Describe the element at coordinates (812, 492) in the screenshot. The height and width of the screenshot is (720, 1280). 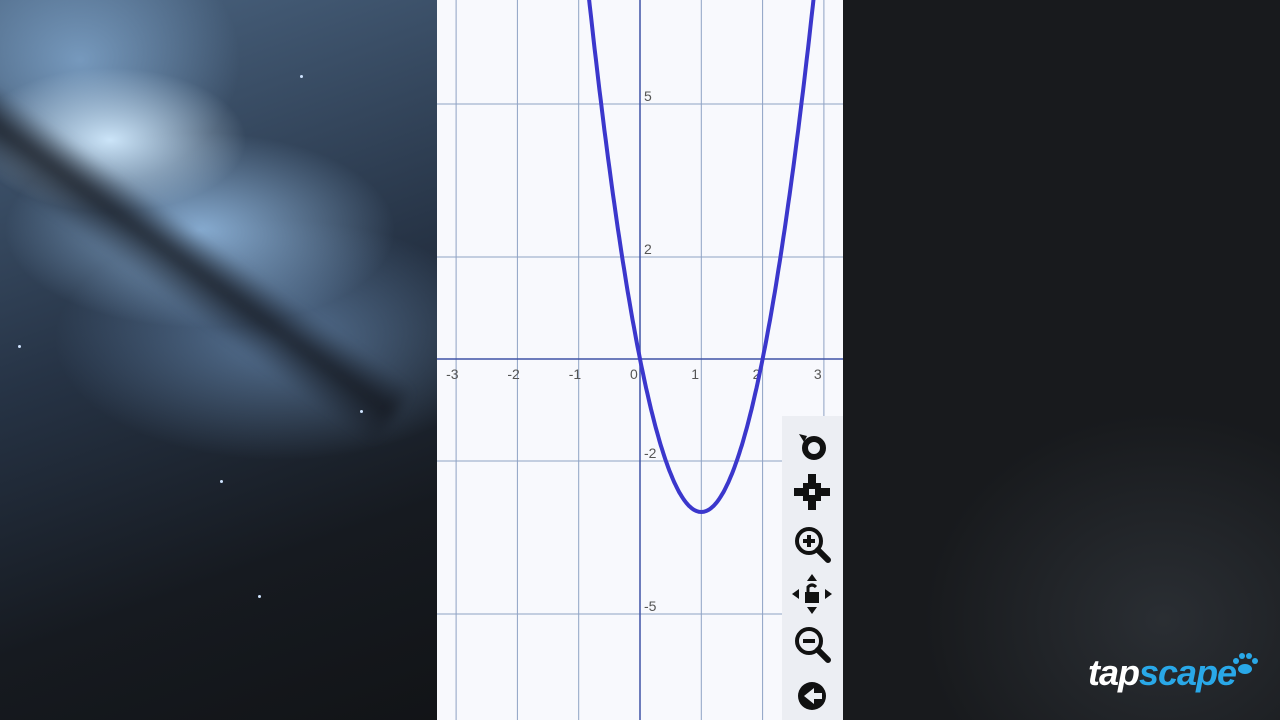
I see `center-icon` at that location.